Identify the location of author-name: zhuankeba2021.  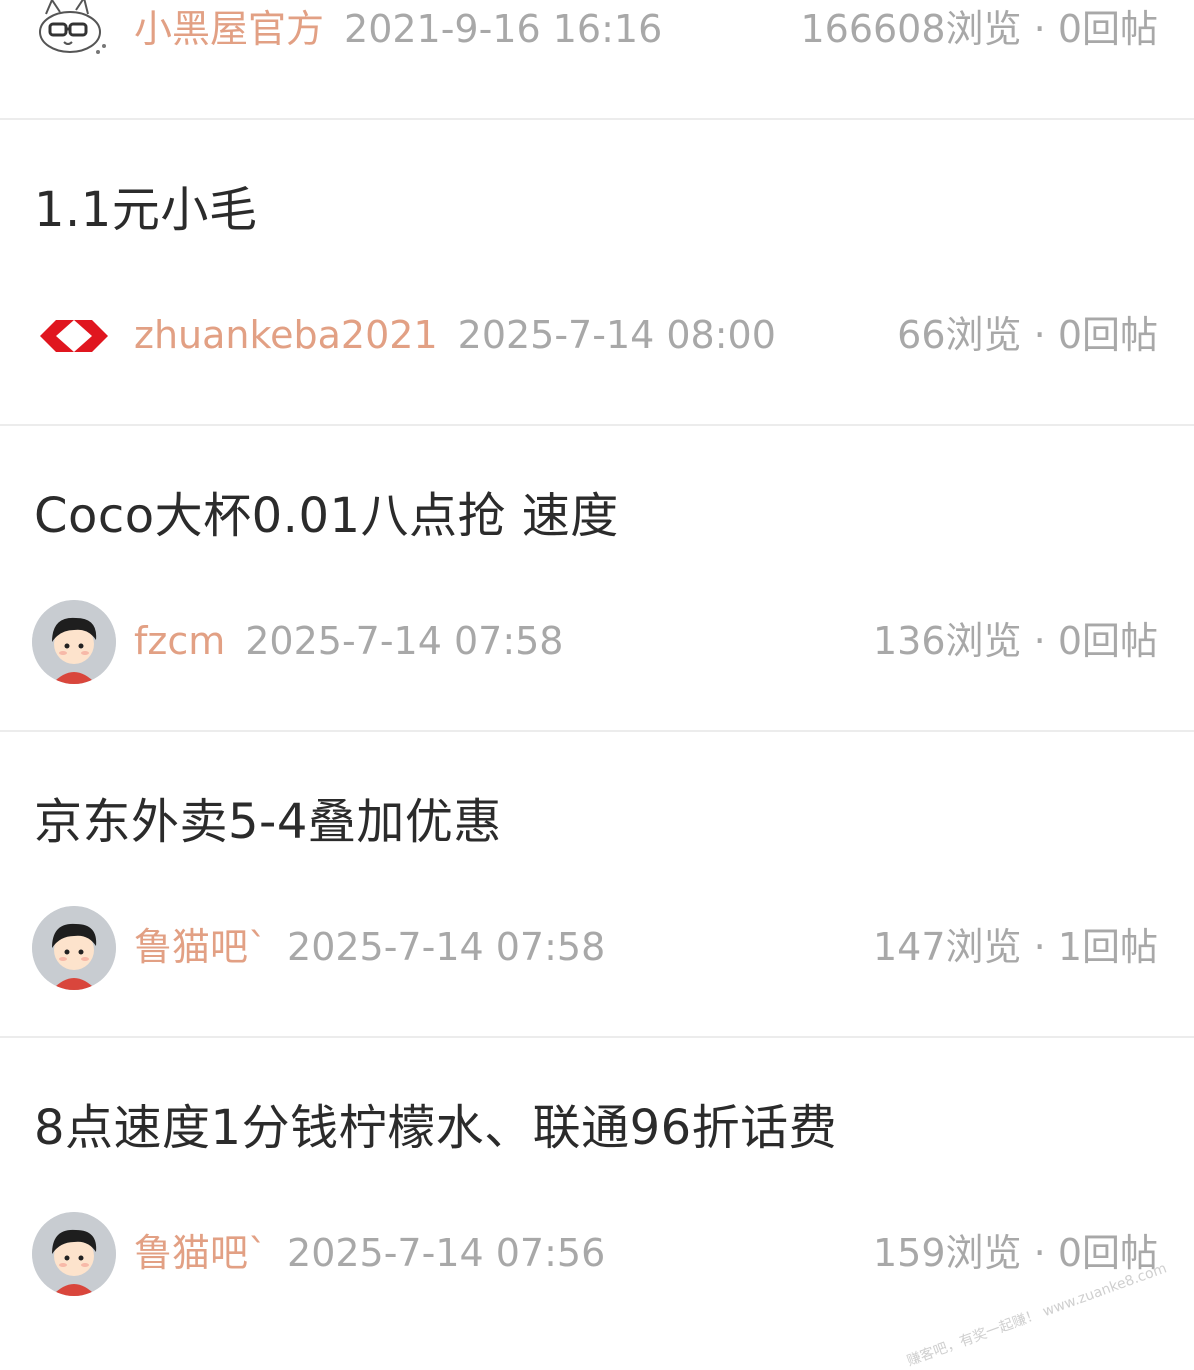
(286, 335).